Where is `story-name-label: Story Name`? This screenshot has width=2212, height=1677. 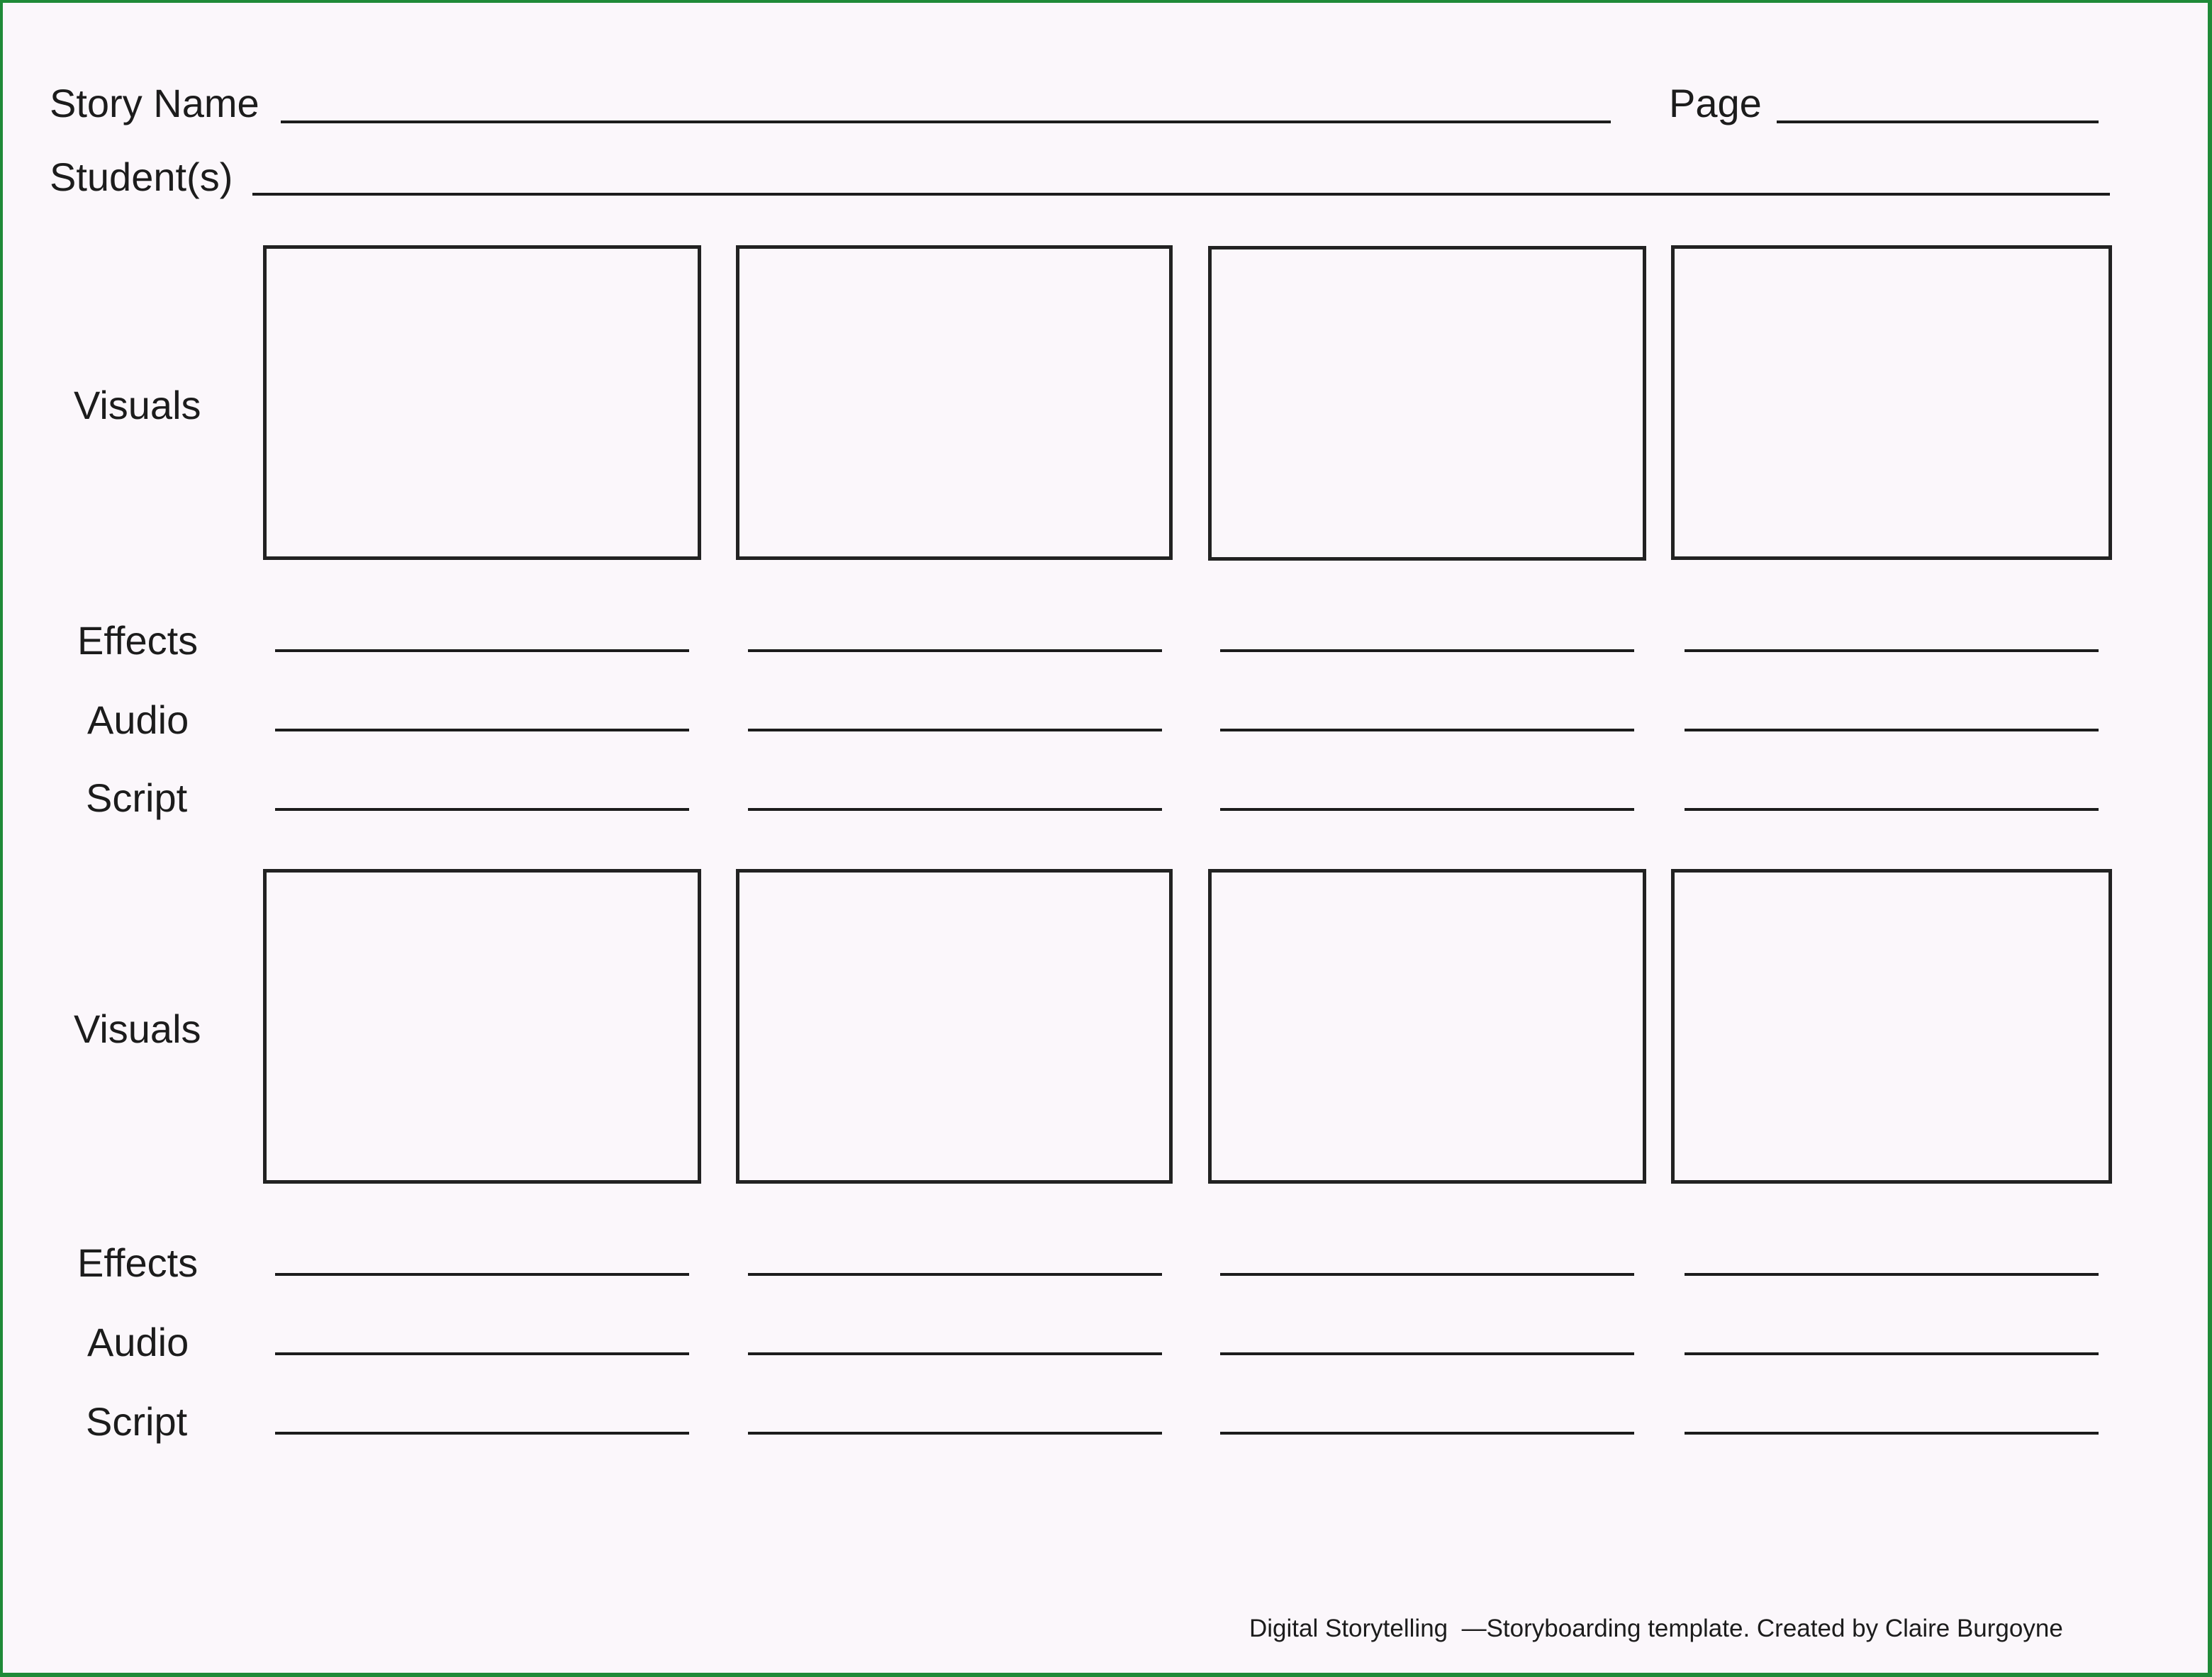 story-name-label: Story Name is located at coordinates (154, 103).